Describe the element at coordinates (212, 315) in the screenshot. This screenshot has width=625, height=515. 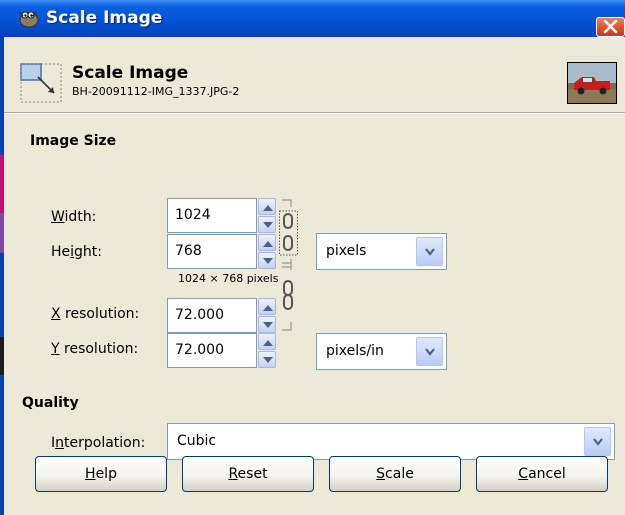
I see `x-resolution-field: 72.000` at that location.